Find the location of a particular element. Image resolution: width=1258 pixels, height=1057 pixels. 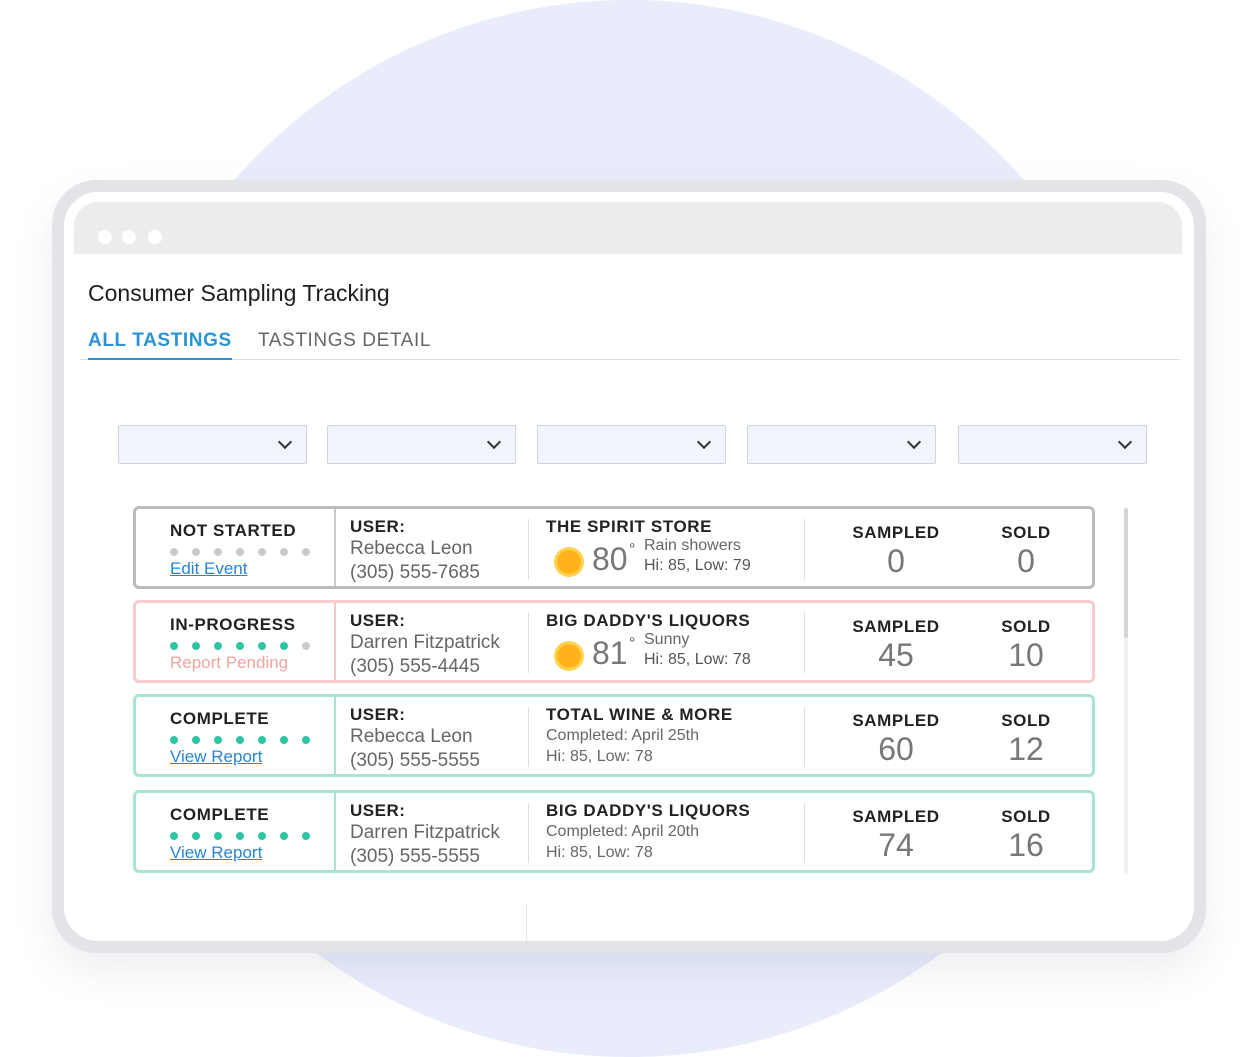

sun-icon is located at coordinates (569, 562).